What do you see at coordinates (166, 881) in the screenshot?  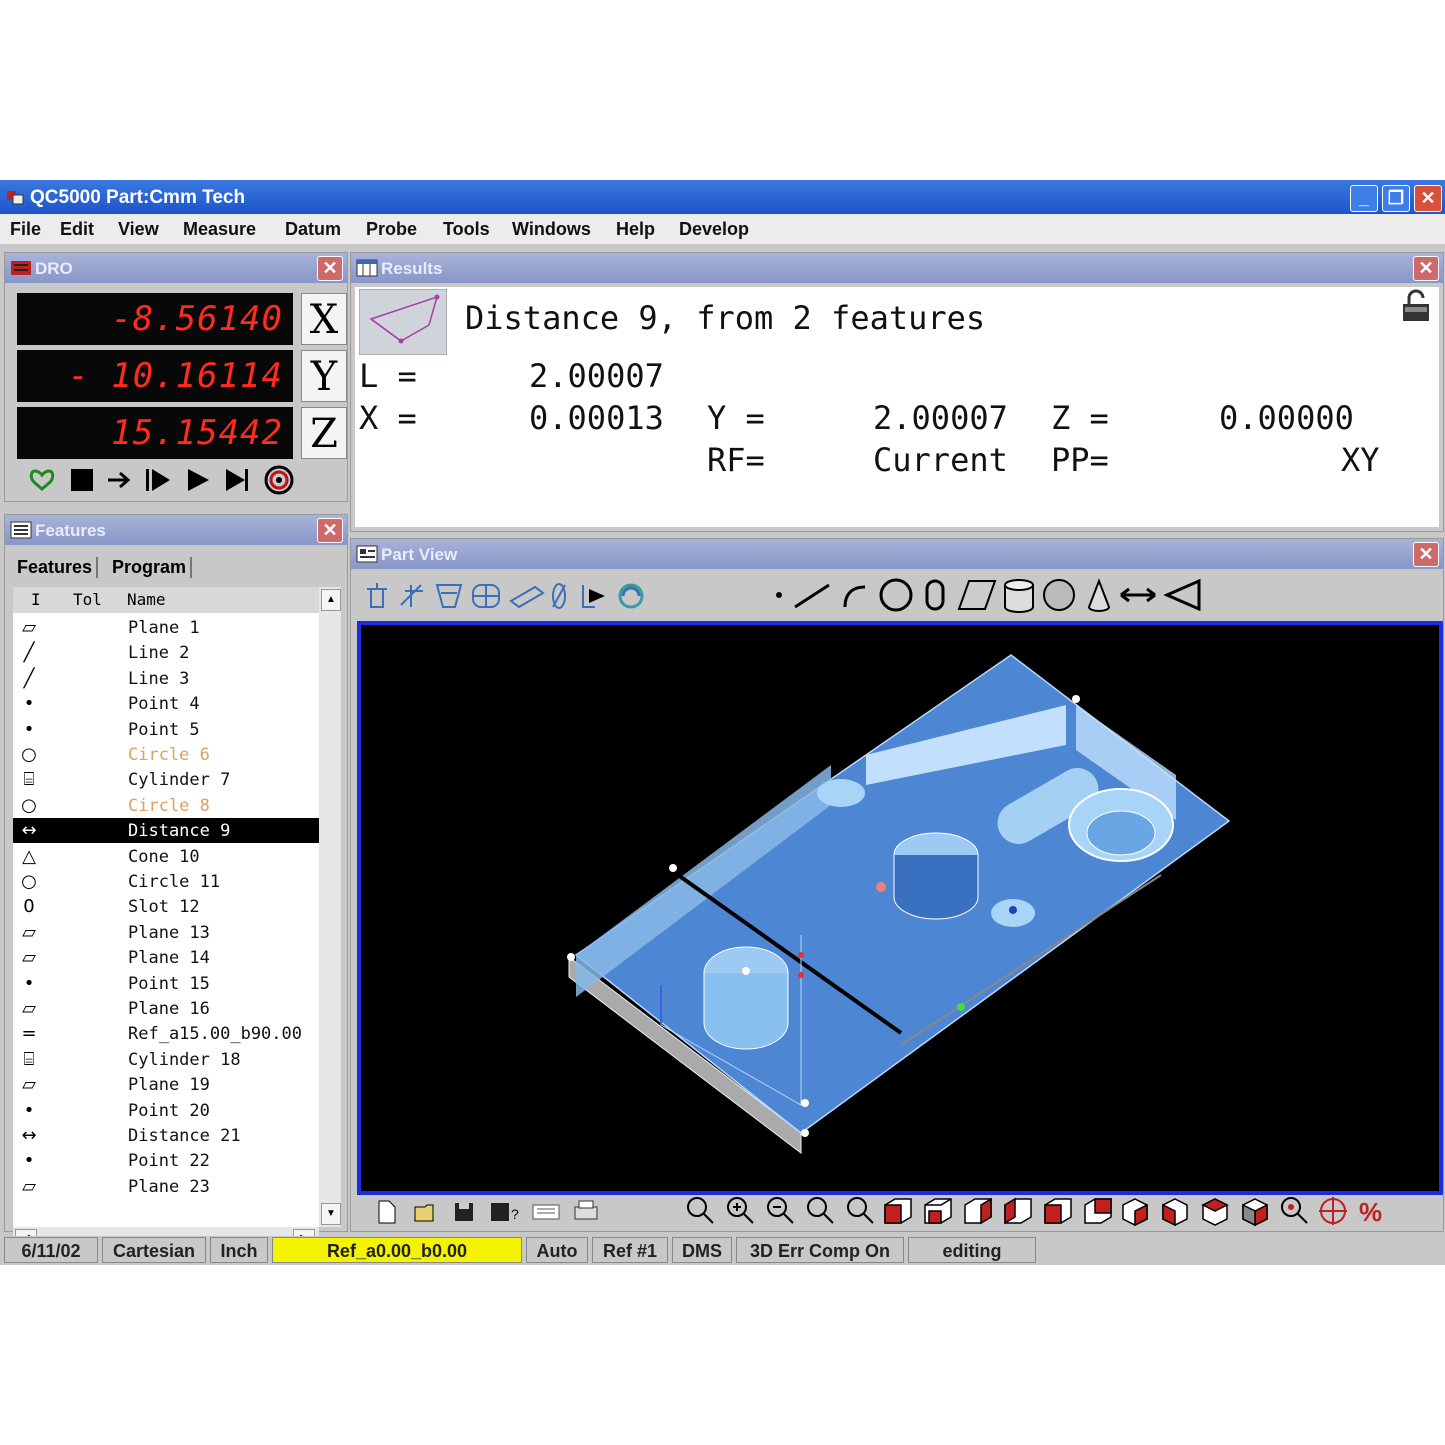 I see `feature-row: ○ Circle 11` at bounding box center [166, 881].